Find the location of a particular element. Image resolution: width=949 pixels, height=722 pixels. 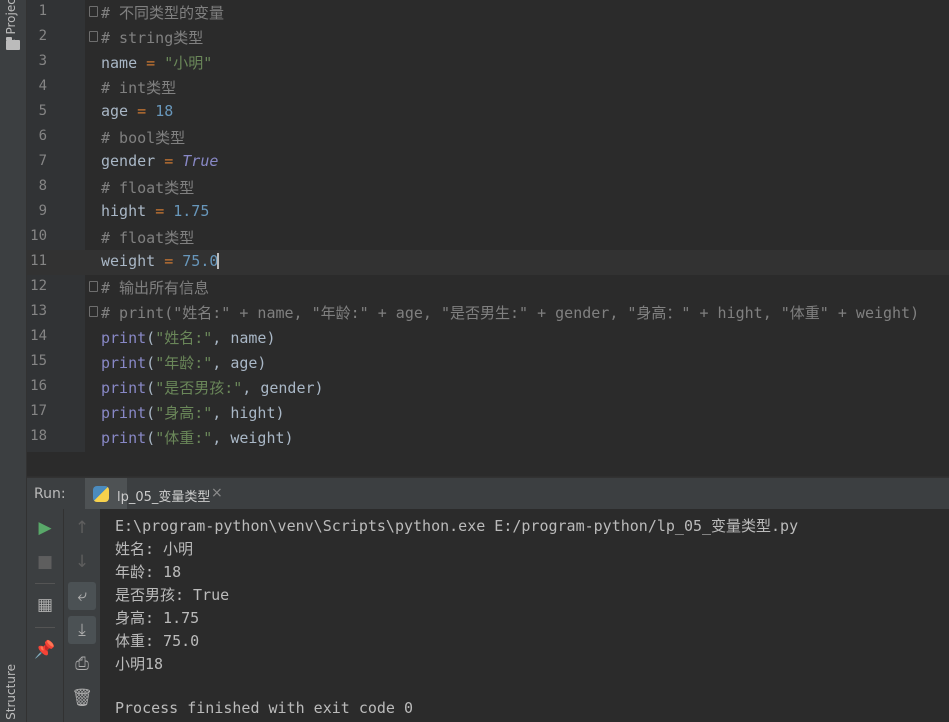

code-text: # 输出所有信息 is located at coordinates (155, 287).